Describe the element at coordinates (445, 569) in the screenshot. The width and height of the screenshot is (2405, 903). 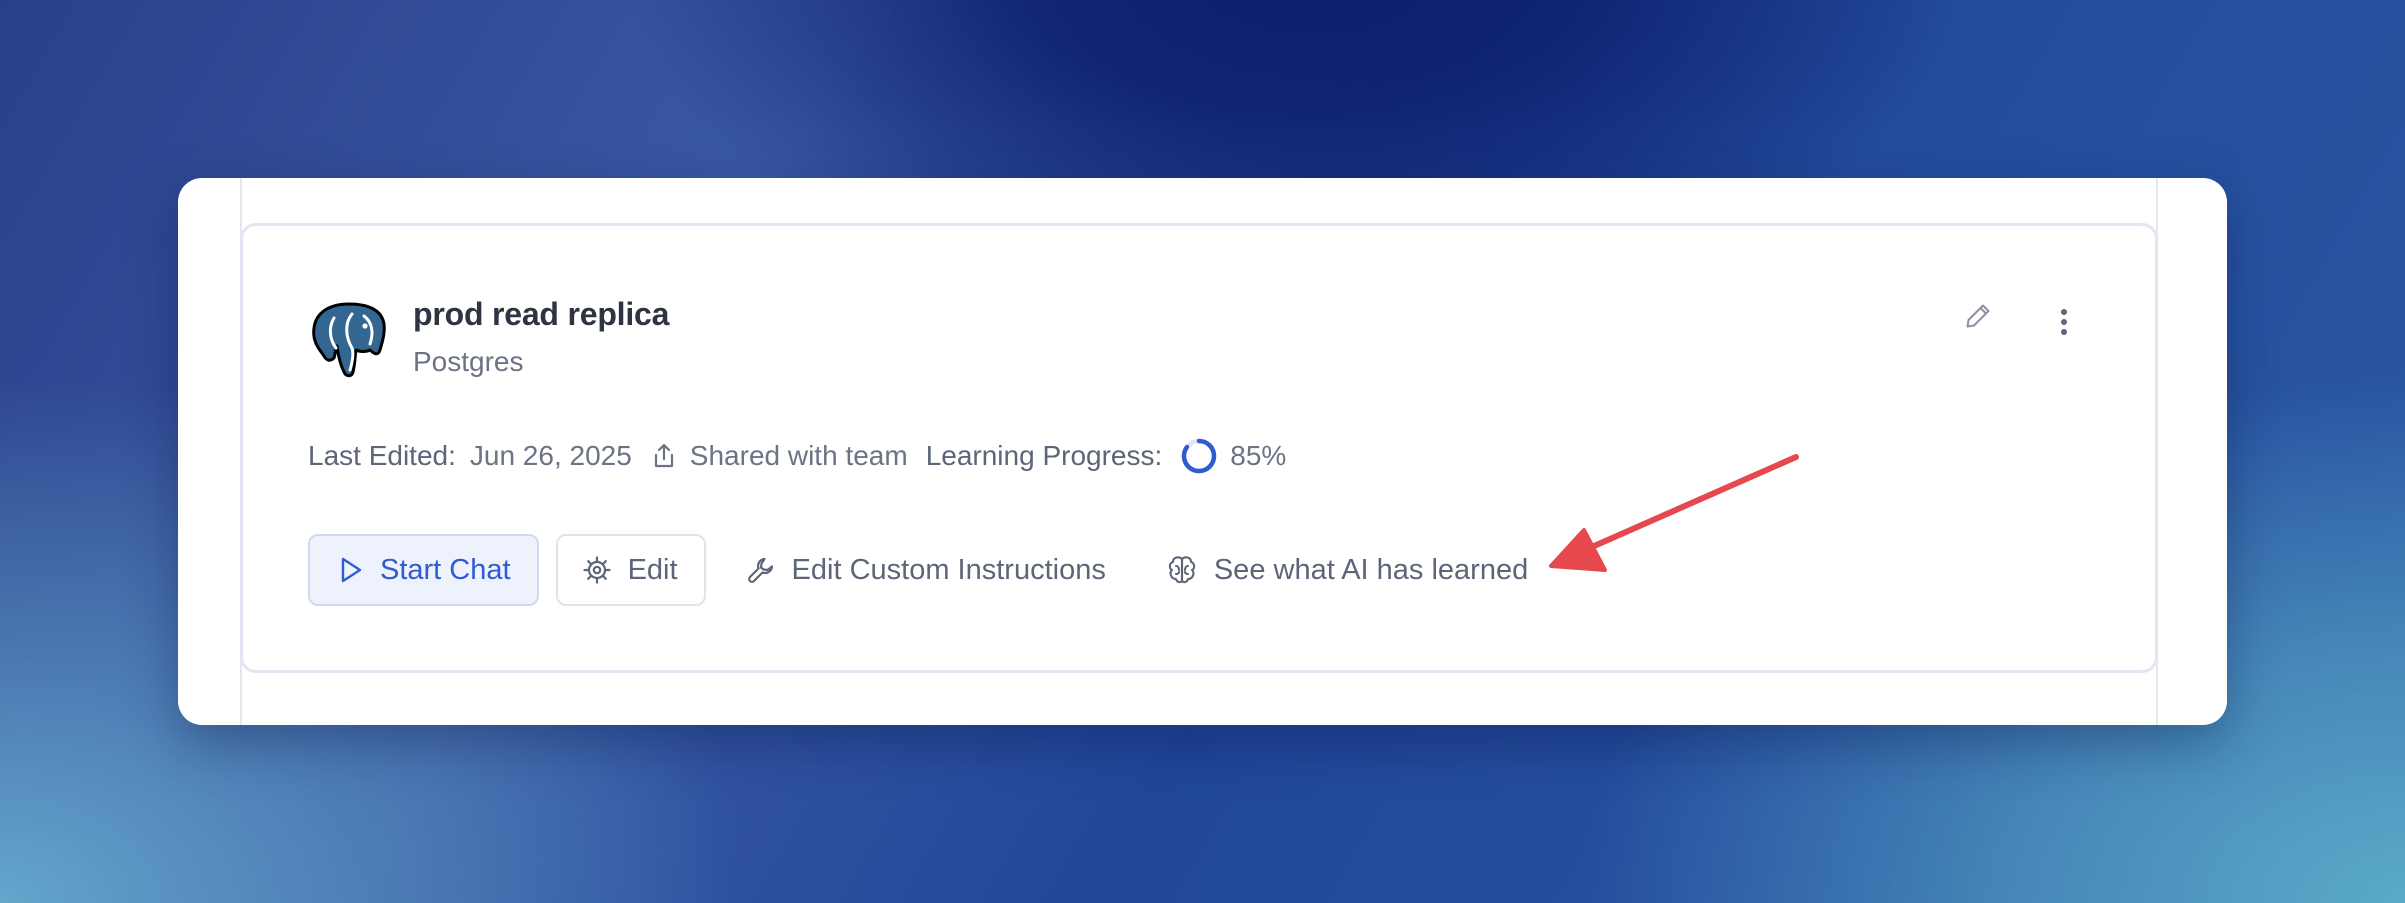
I see `start-chat-label: Start Chat` at that location.